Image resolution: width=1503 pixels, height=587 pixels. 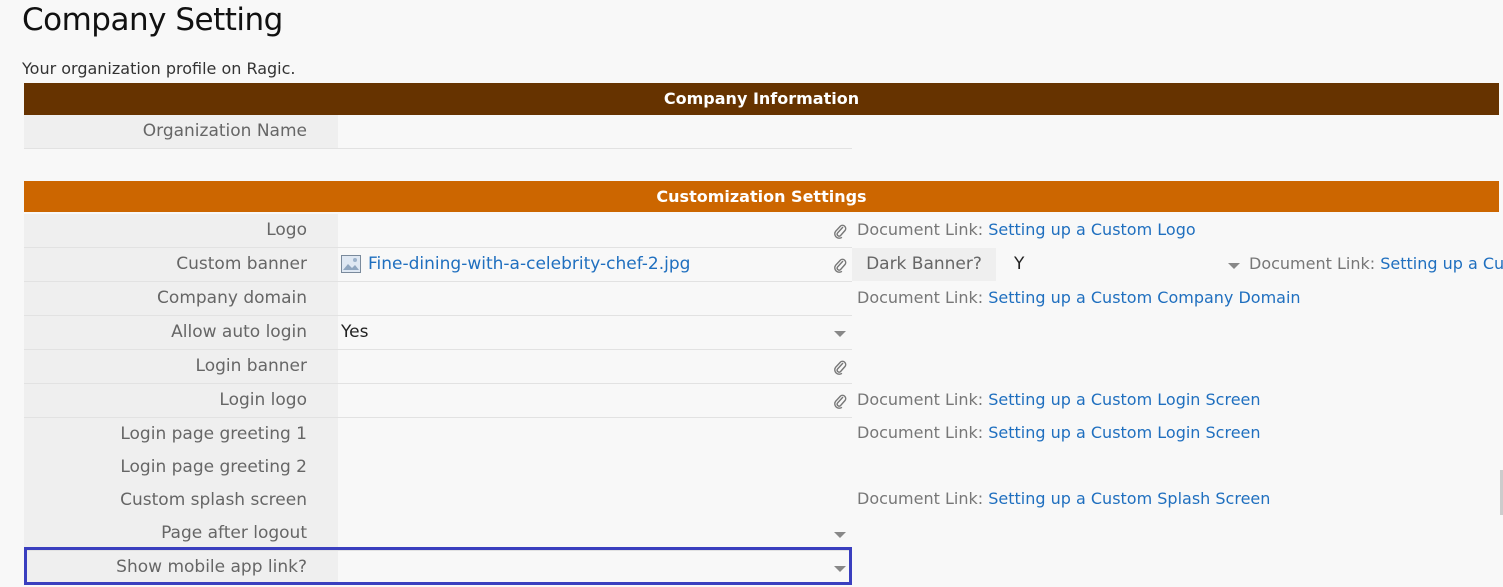 What do you see at coordinates (595, 131) in the screenshot?
I see `organization-name-input` at bounding box center [595, 131].